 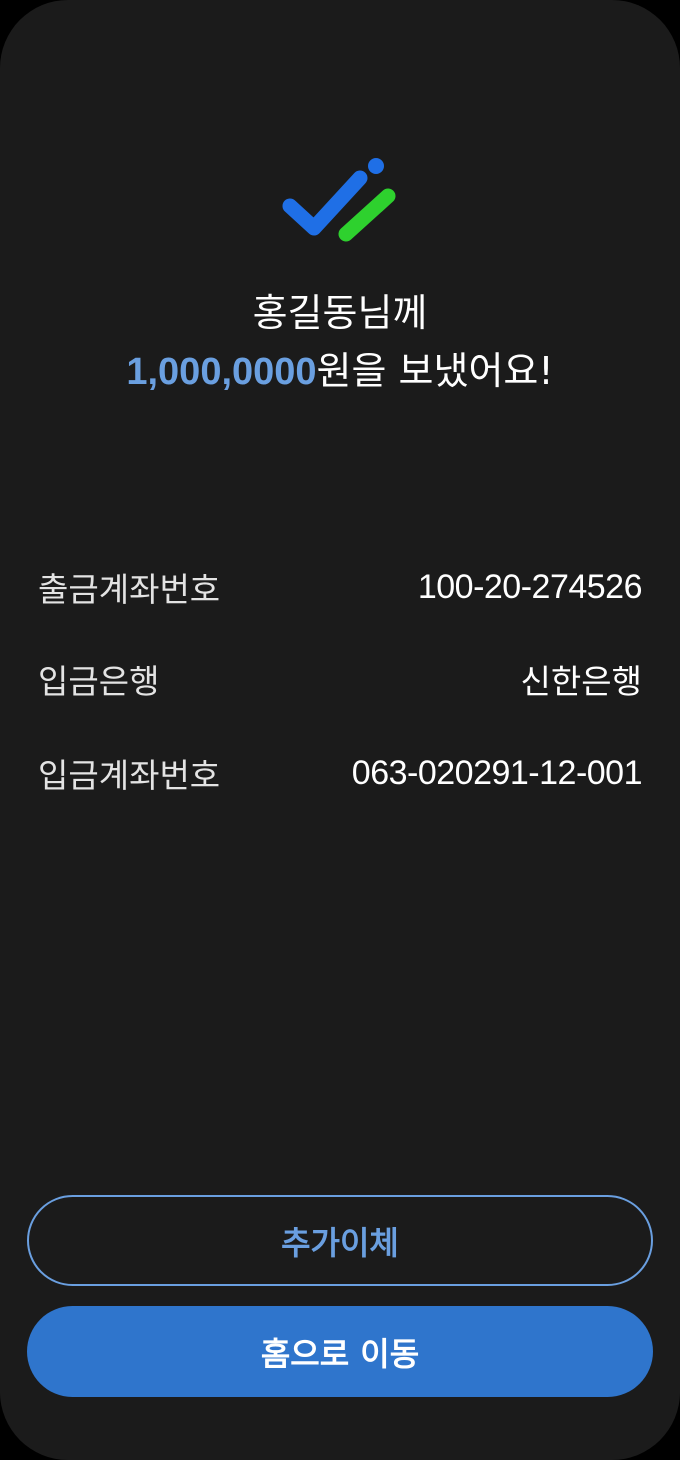 What do you see at coordinates (99, 681) in the screenshot?
I see `detail-label: 입금은행` at bounding box center [99, 681].